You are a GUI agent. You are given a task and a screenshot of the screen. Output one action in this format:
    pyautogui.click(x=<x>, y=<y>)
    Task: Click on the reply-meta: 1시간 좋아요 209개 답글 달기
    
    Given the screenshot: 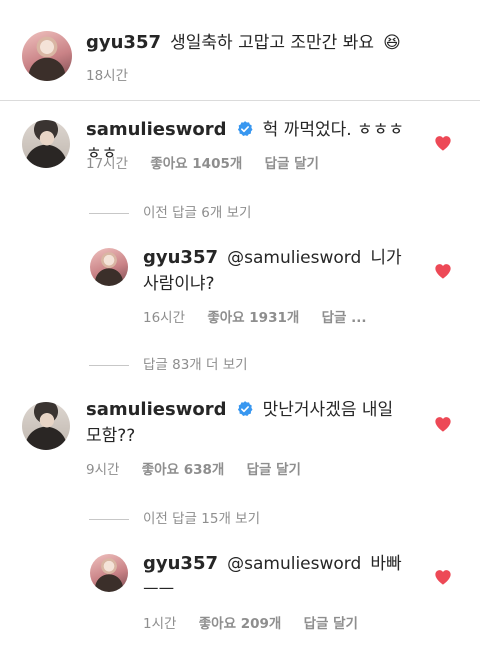 What is the action you would take?
    pyautogui.click(x=250, y=622)
    